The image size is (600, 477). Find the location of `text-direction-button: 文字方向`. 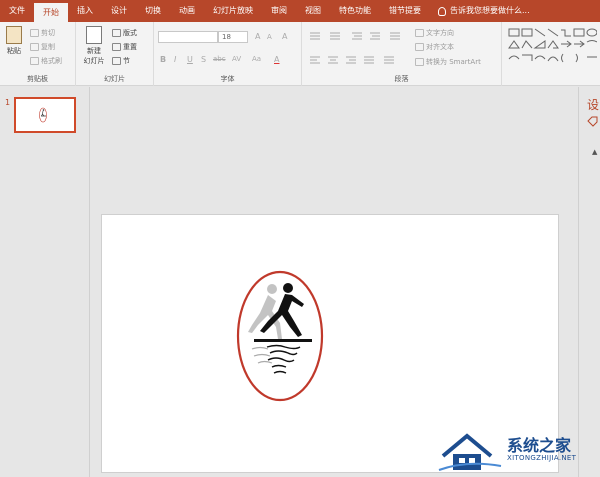

text-direction-button: 文字方向 is located at coordinates (434, 33).